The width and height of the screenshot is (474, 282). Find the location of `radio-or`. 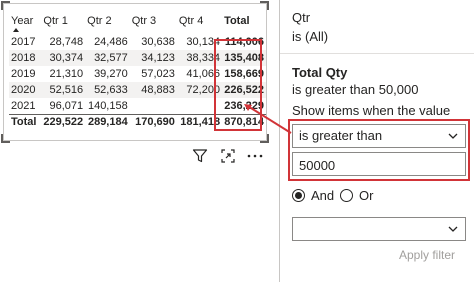

radio-or is located at coordinates (346, 195).